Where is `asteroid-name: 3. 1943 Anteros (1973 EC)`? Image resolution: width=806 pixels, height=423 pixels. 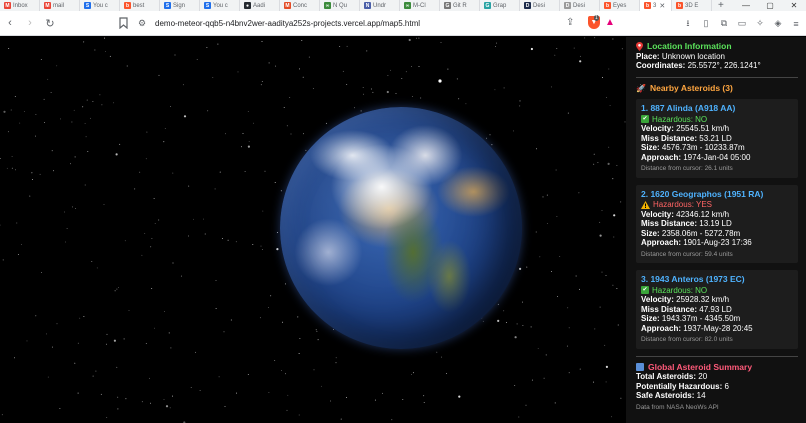 asteroid-name: 3. 1943 Anteros (1973 EC) is located at coordinates (717, 279).